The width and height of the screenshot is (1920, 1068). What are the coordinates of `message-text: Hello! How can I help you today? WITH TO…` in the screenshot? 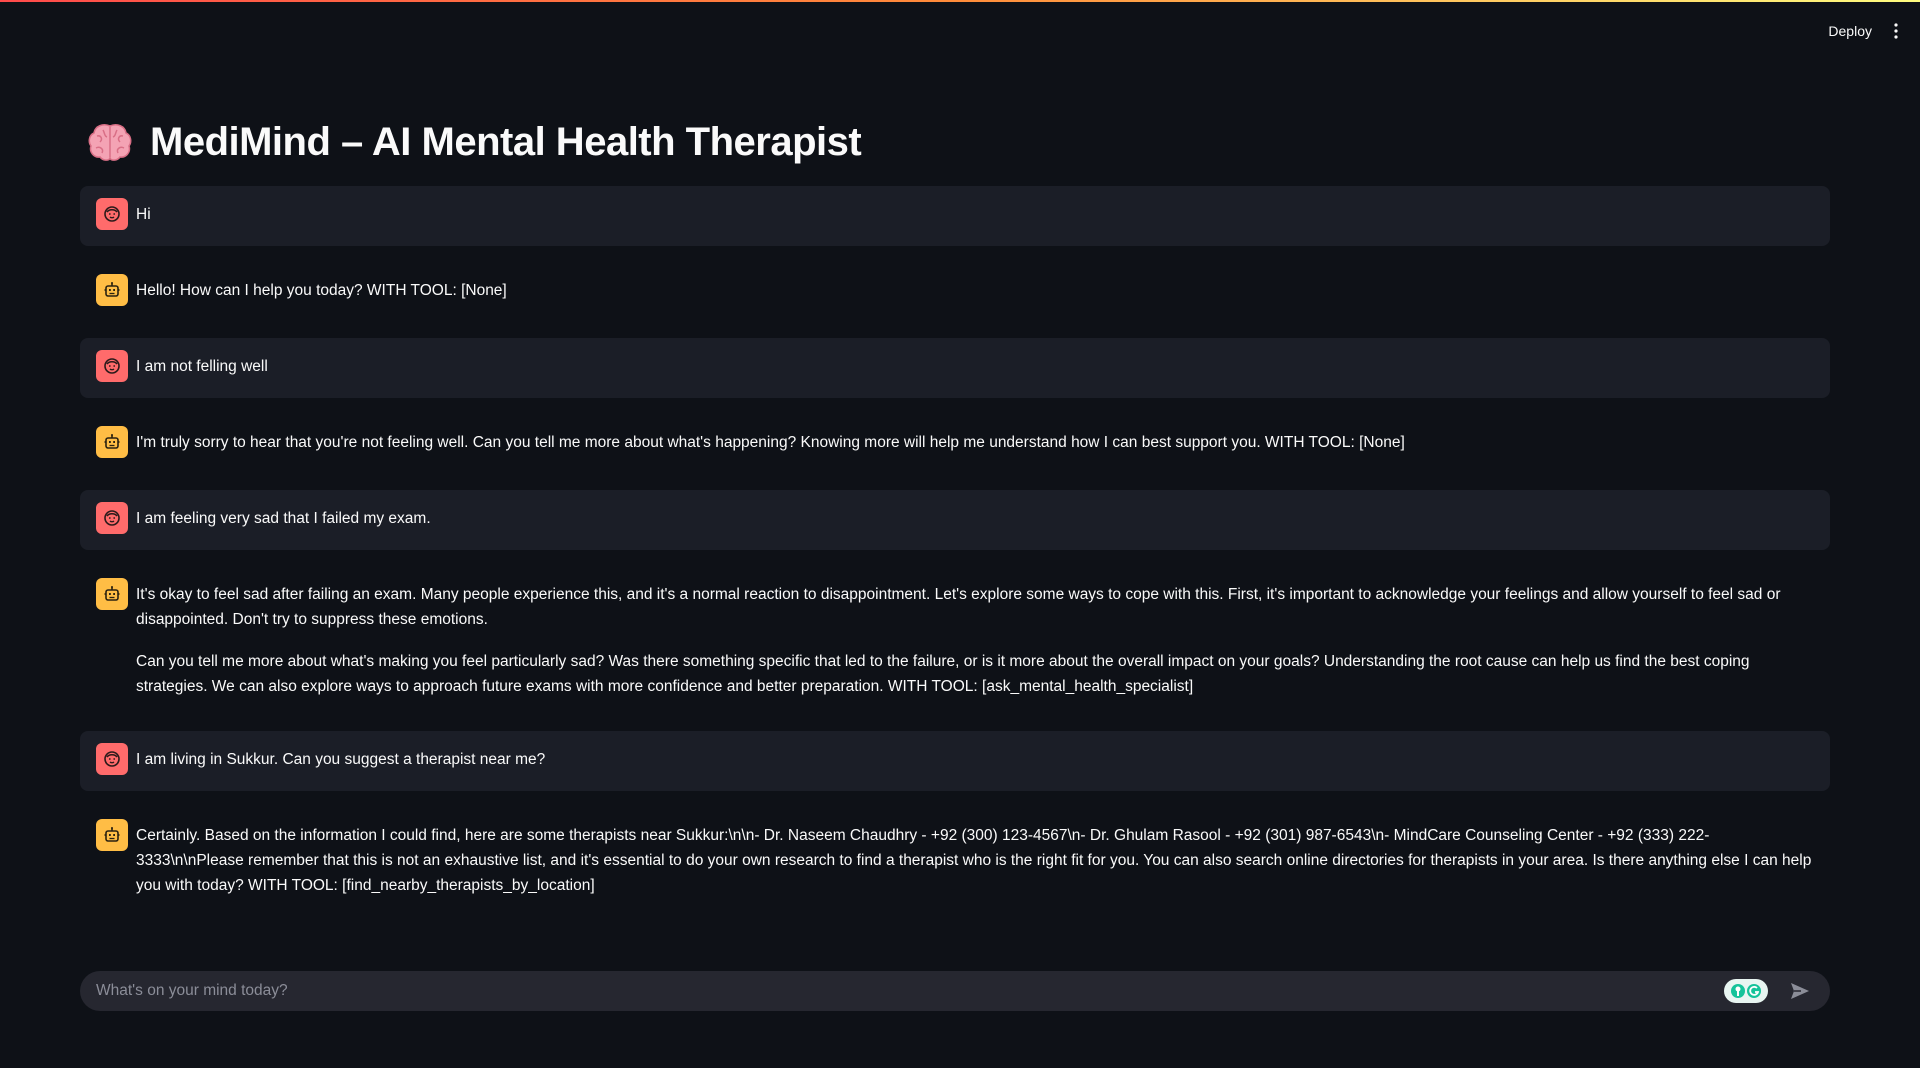 It's located at (975, 290).